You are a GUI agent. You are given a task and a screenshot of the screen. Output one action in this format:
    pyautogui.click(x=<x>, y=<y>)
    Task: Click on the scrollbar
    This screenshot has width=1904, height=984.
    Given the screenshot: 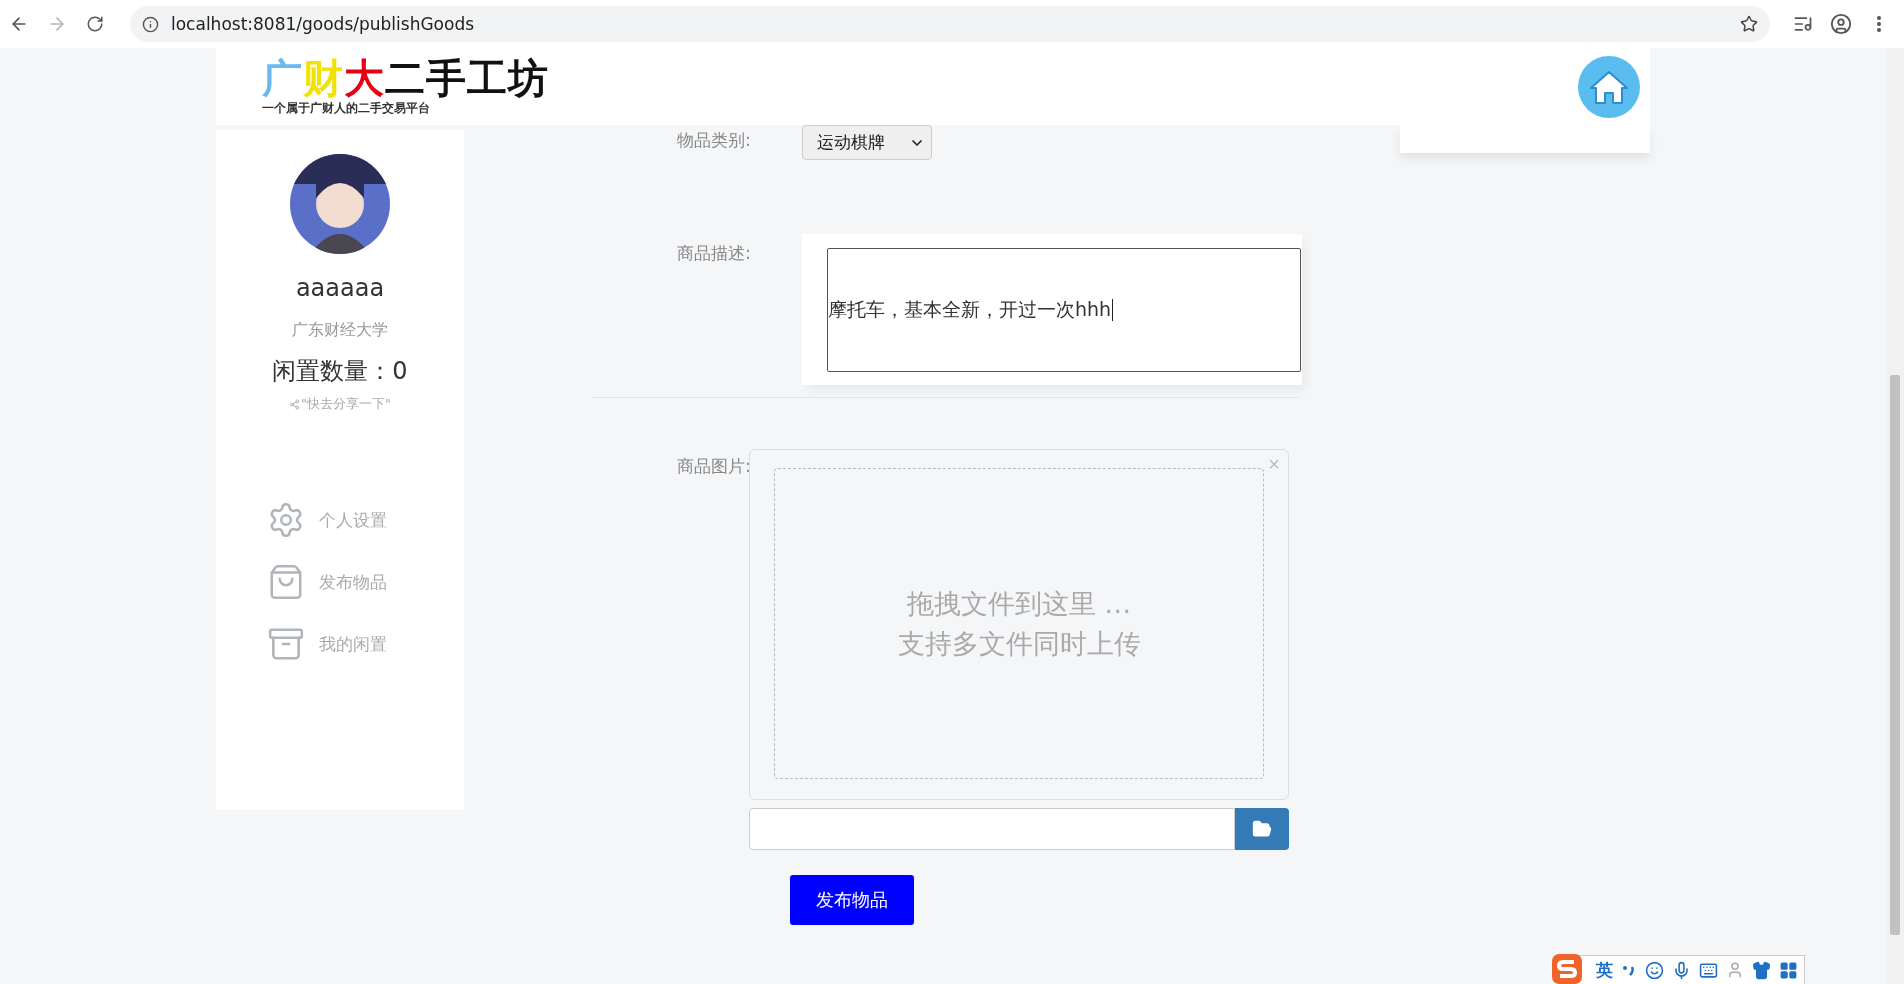 What is the action you would take?
    pyautogui.click(x=1895, y=516)
    